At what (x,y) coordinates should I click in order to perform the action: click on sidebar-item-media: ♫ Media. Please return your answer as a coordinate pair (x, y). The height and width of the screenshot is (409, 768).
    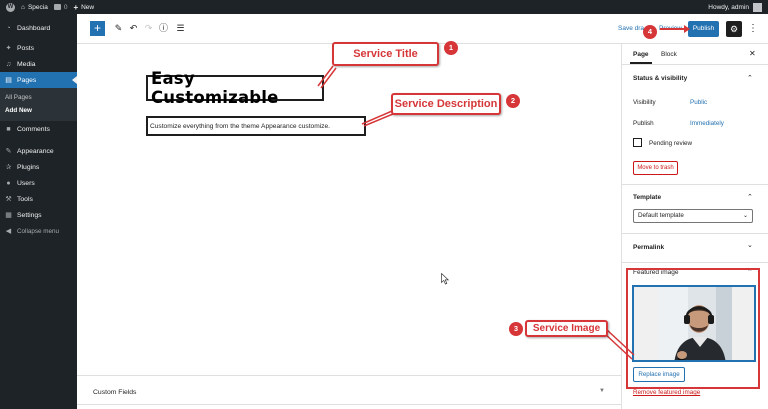
    Looking at the image, I should click on (38, 64).